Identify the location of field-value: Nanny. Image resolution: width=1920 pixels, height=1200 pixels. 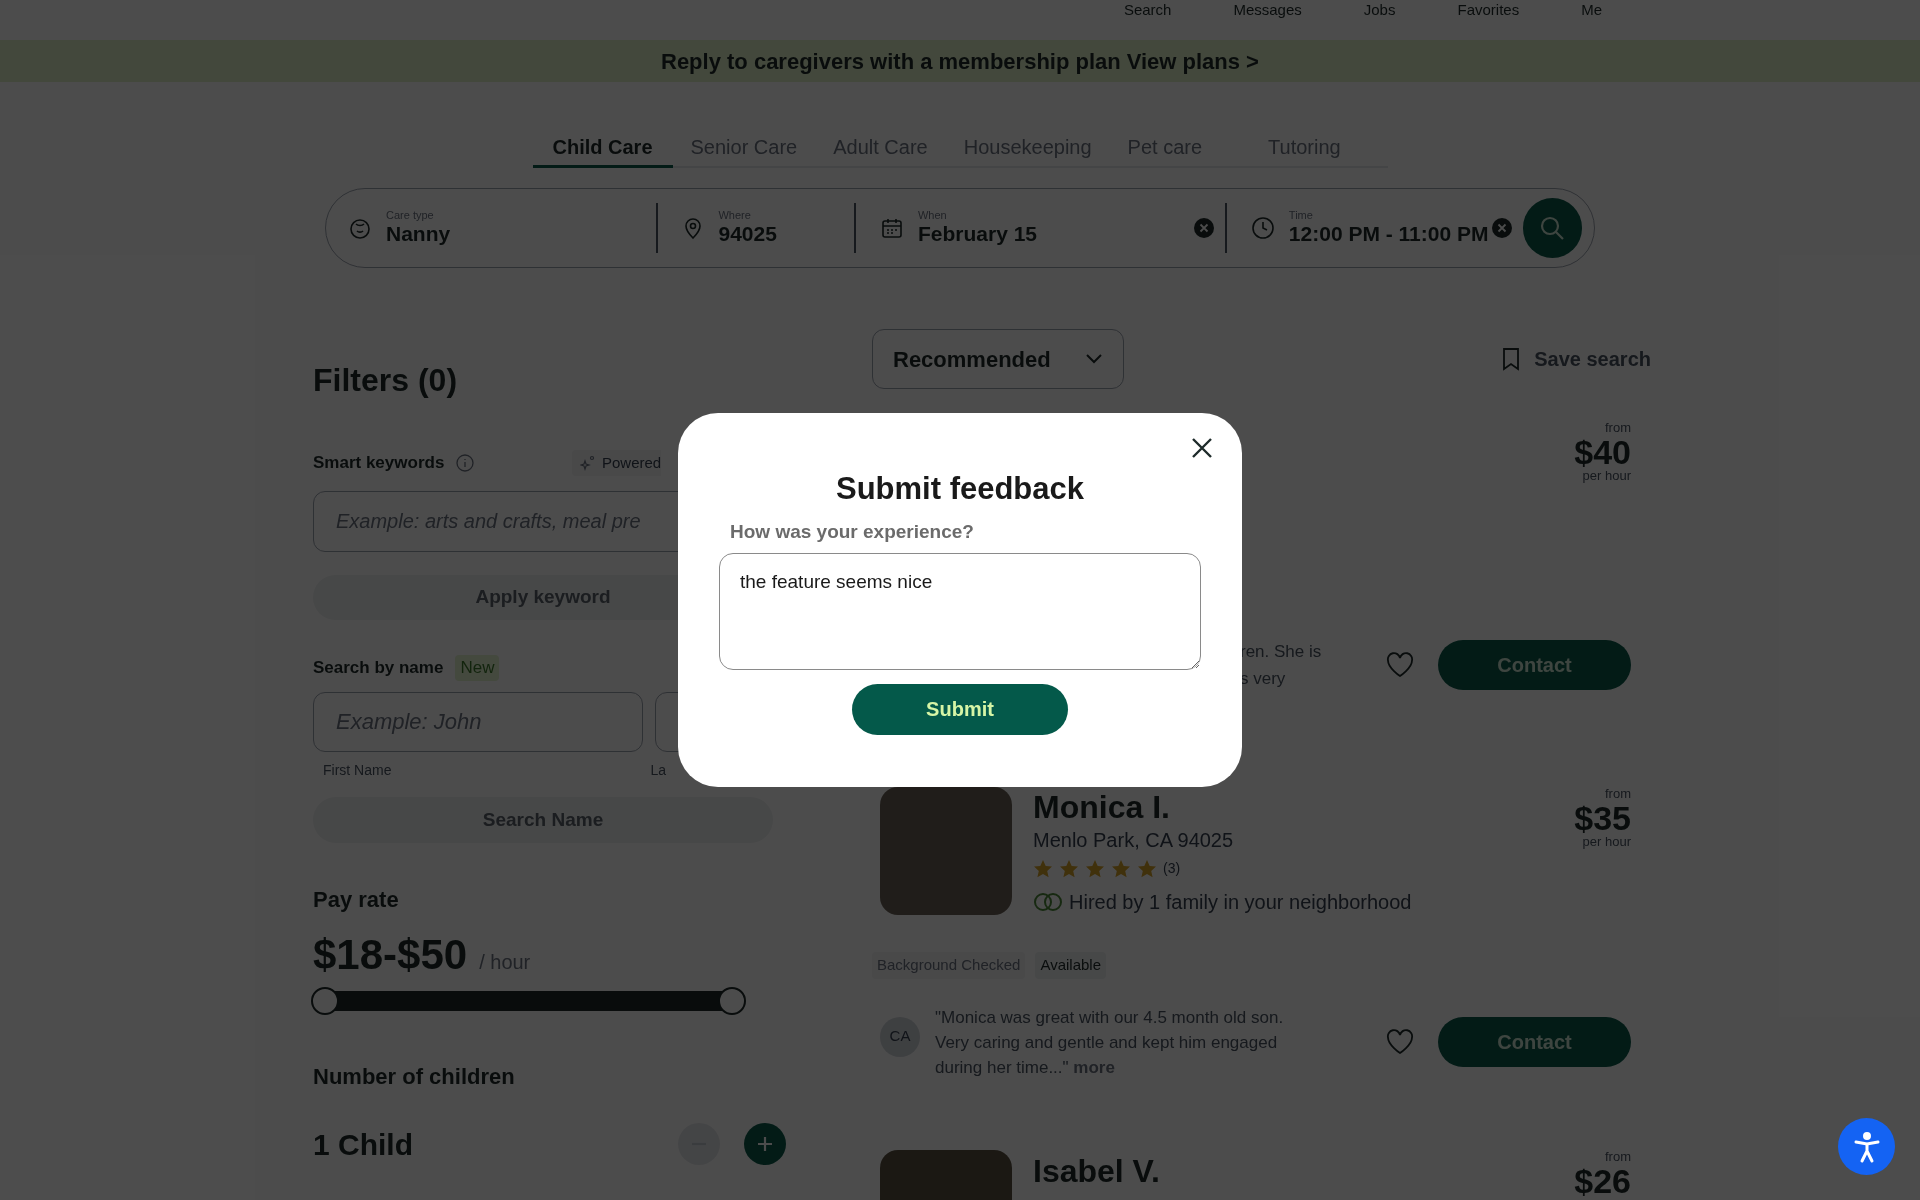
(419, 234).